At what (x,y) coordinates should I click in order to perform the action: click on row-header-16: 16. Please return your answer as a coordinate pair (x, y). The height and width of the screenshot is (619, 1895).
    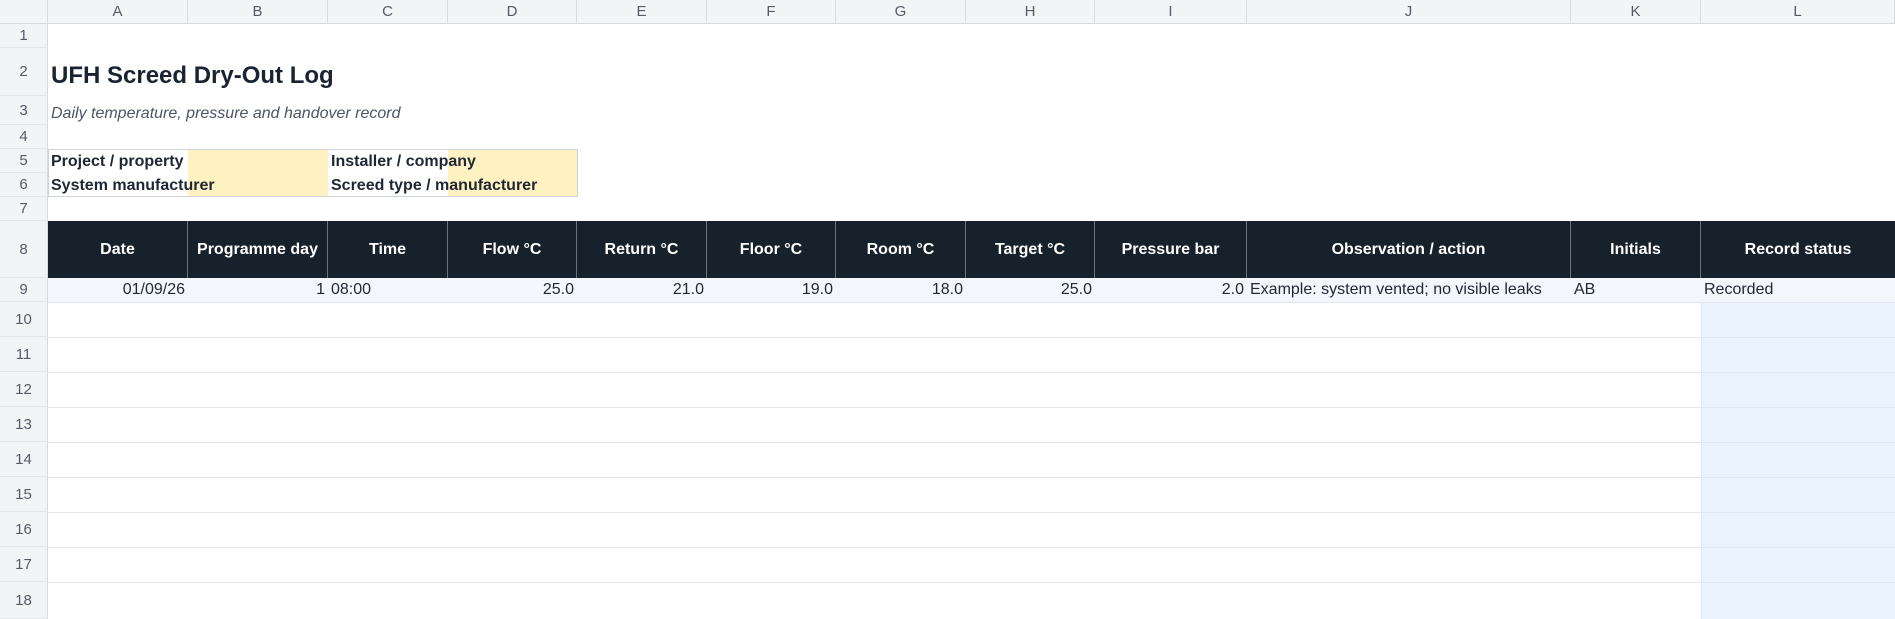
    Looking at the image, I should click on (24, 529).